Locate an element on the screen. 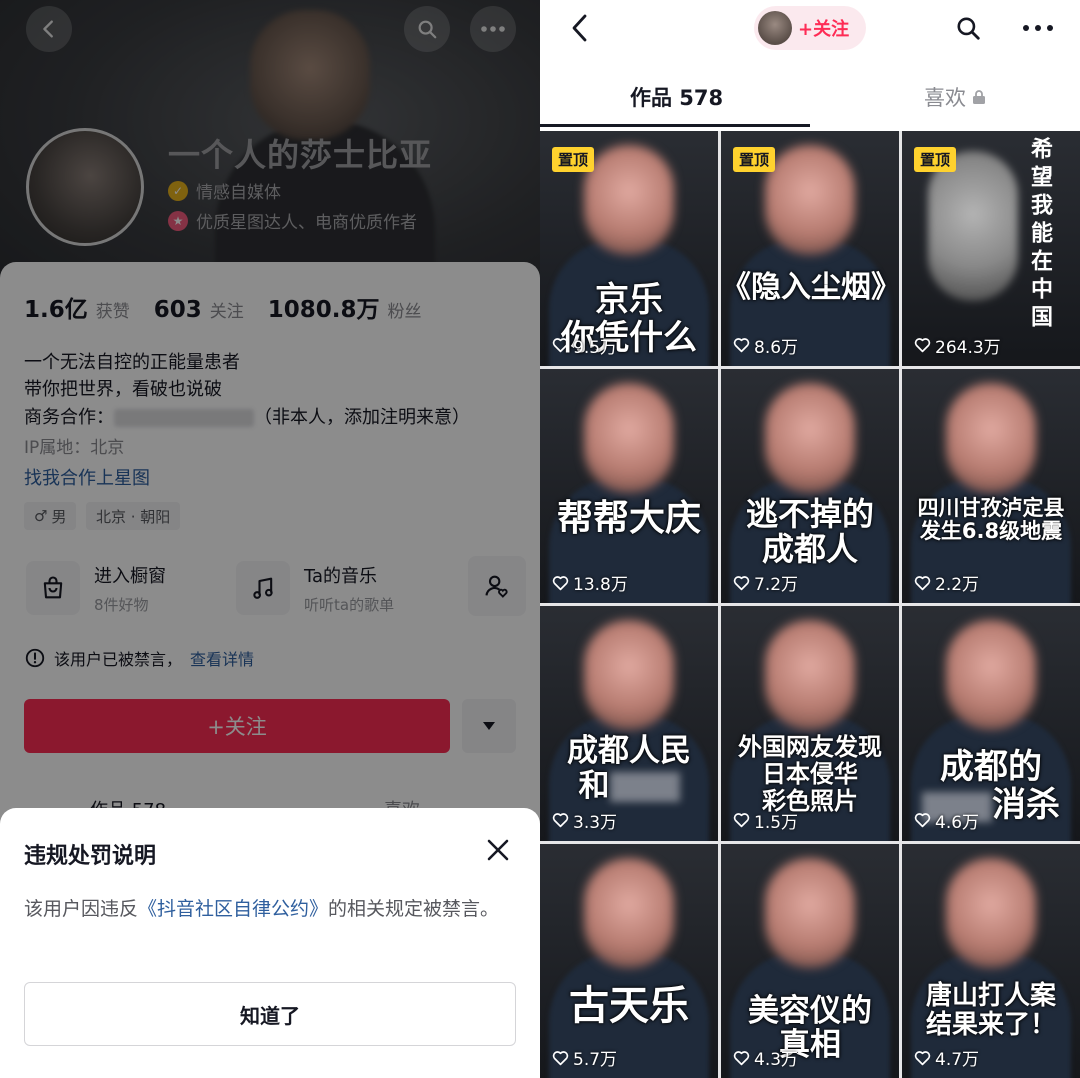 Image resolution: width=1080 pixels, height=1078 pixels. close-button is located at coordinates (498, 850).